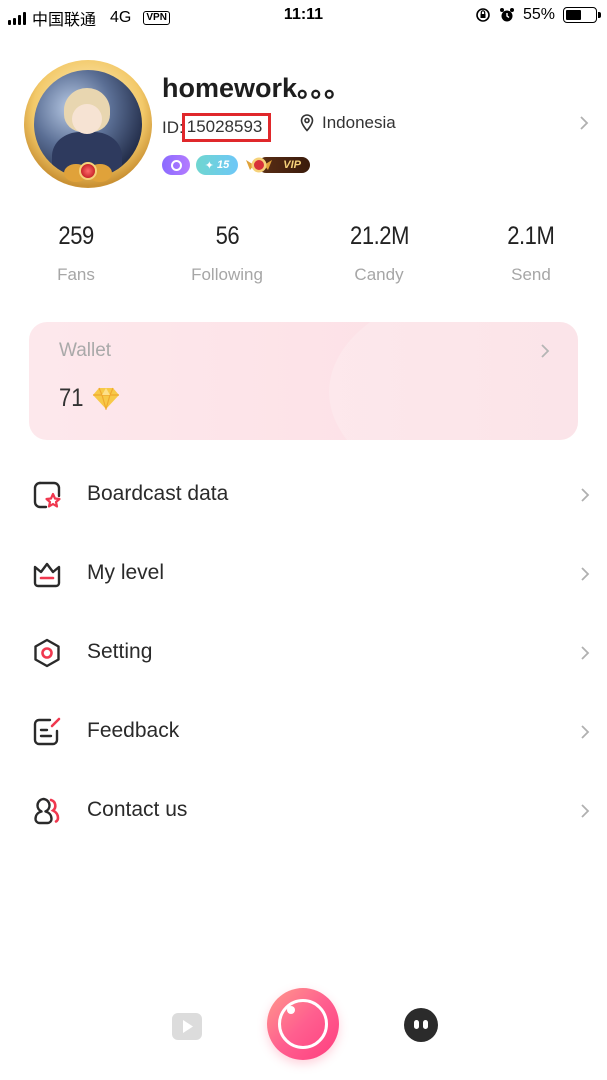 The height and width of the screenshot is (1080, 607). I want to click on user-badges: ✦ 15 VIP, so click(236, 165).